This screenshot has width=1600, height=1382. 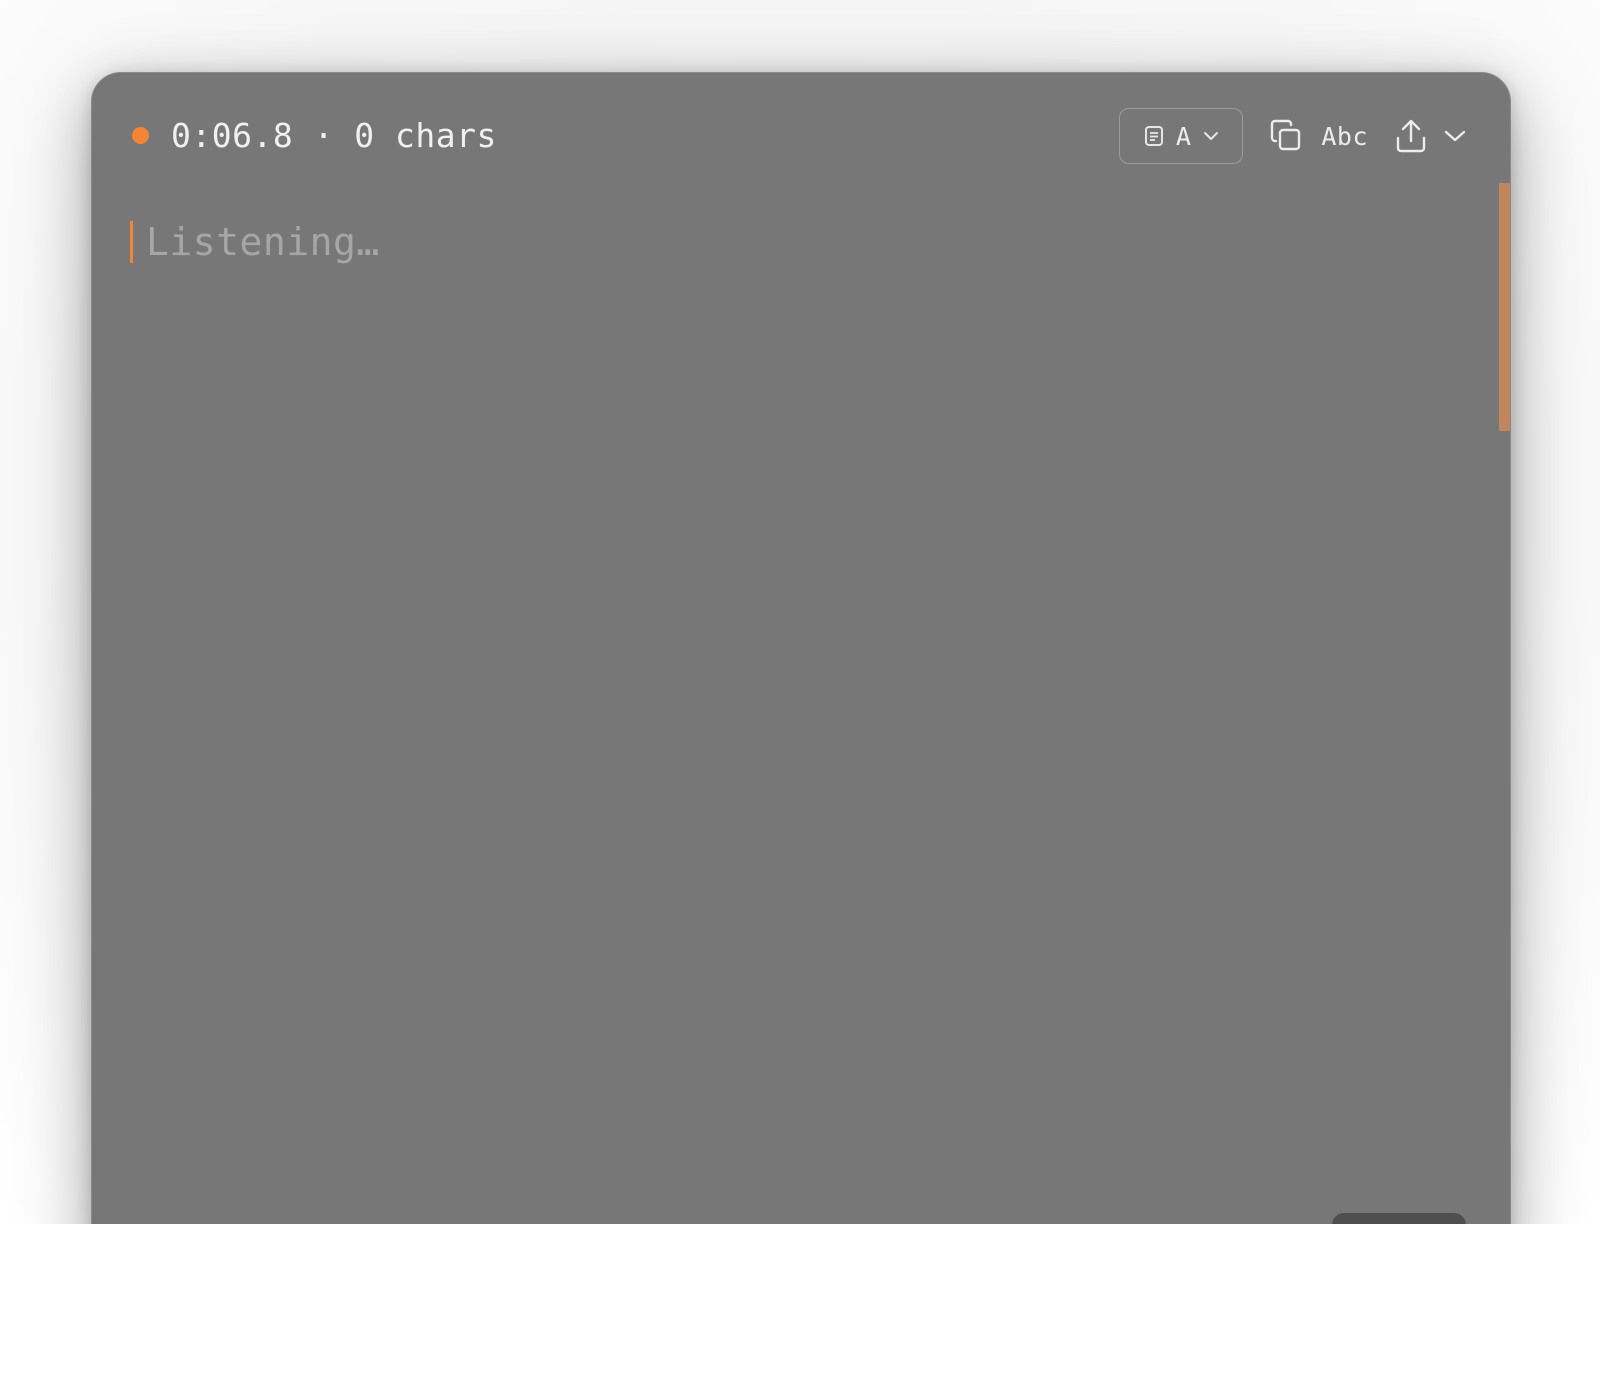 I want to click on mode-select-value: A, so click(x=1183, y=136).